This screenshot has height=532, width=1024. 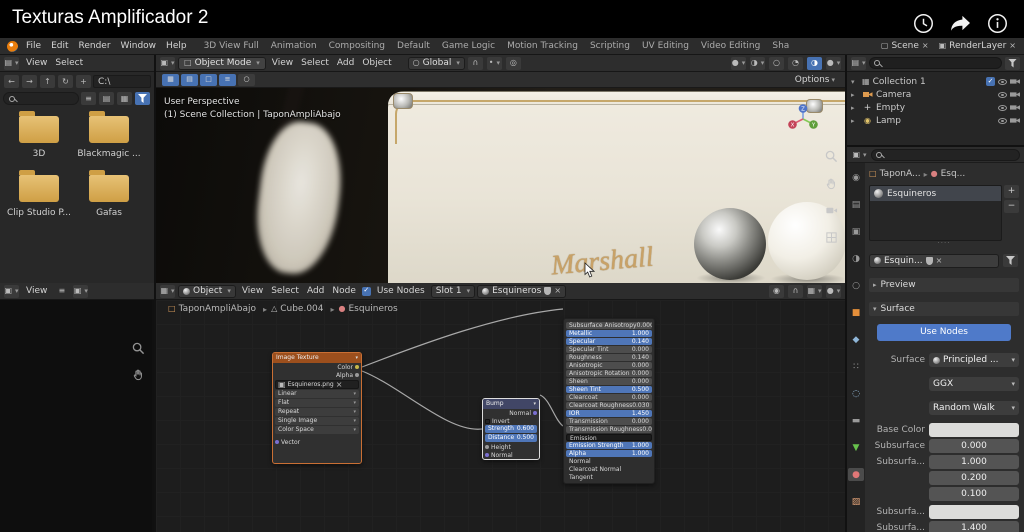 I want to click on outliner-object-row: ▸ Lamp, so click(x=935, y=120).